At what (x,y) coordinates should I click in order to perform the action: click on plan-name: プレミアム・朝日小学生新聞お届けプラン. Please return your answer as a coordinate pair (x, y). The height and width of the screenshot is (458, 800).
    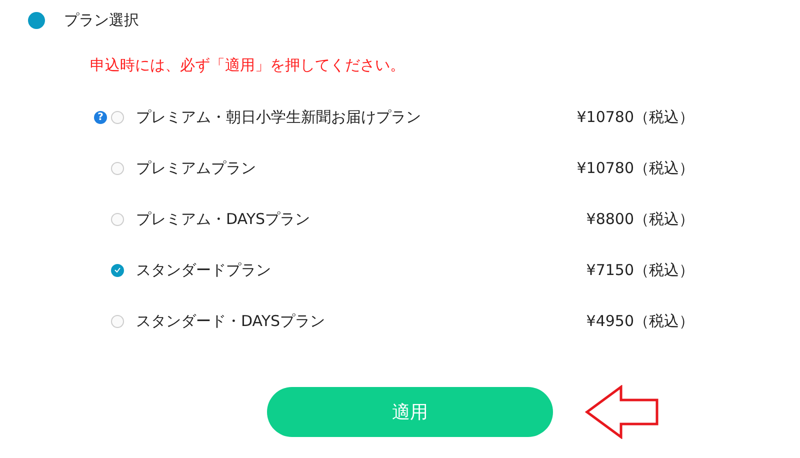
    Looking at the image, I should click on (279, 117).